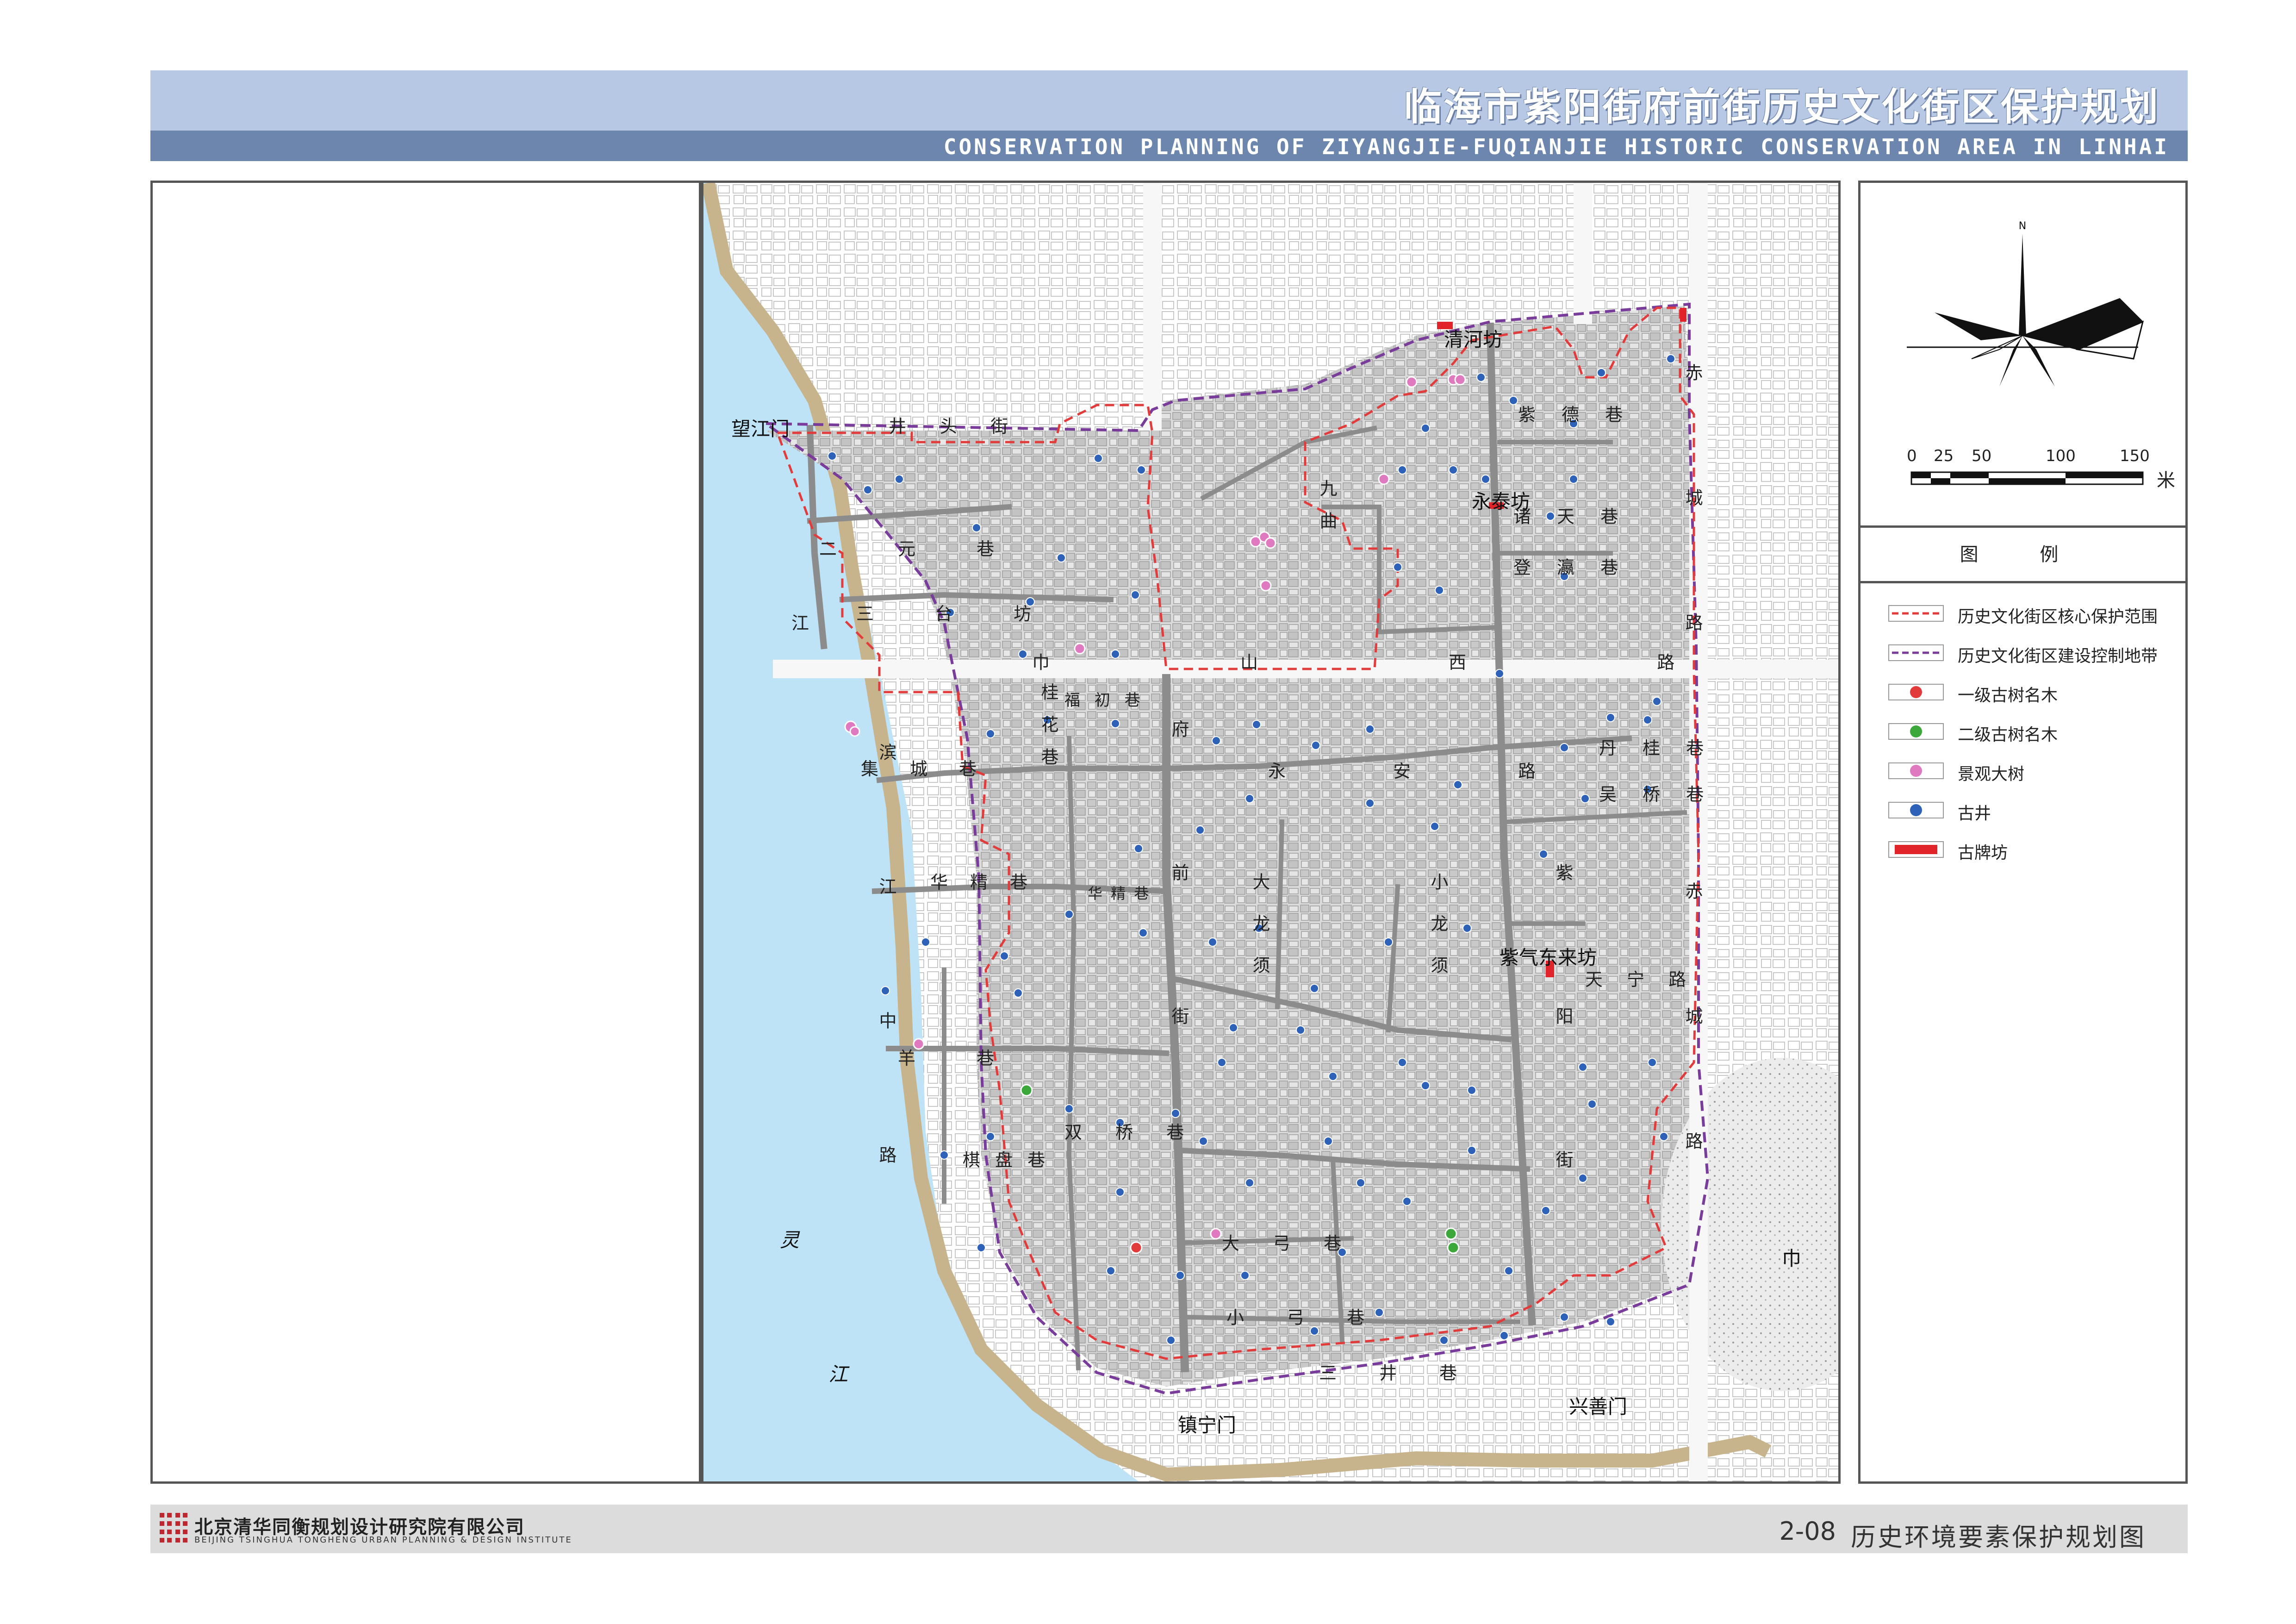  What do you see at coordinates (2061, 456) in the screenshot?
I see `scale-label-100: 100` at bounding box center [2061, 456].